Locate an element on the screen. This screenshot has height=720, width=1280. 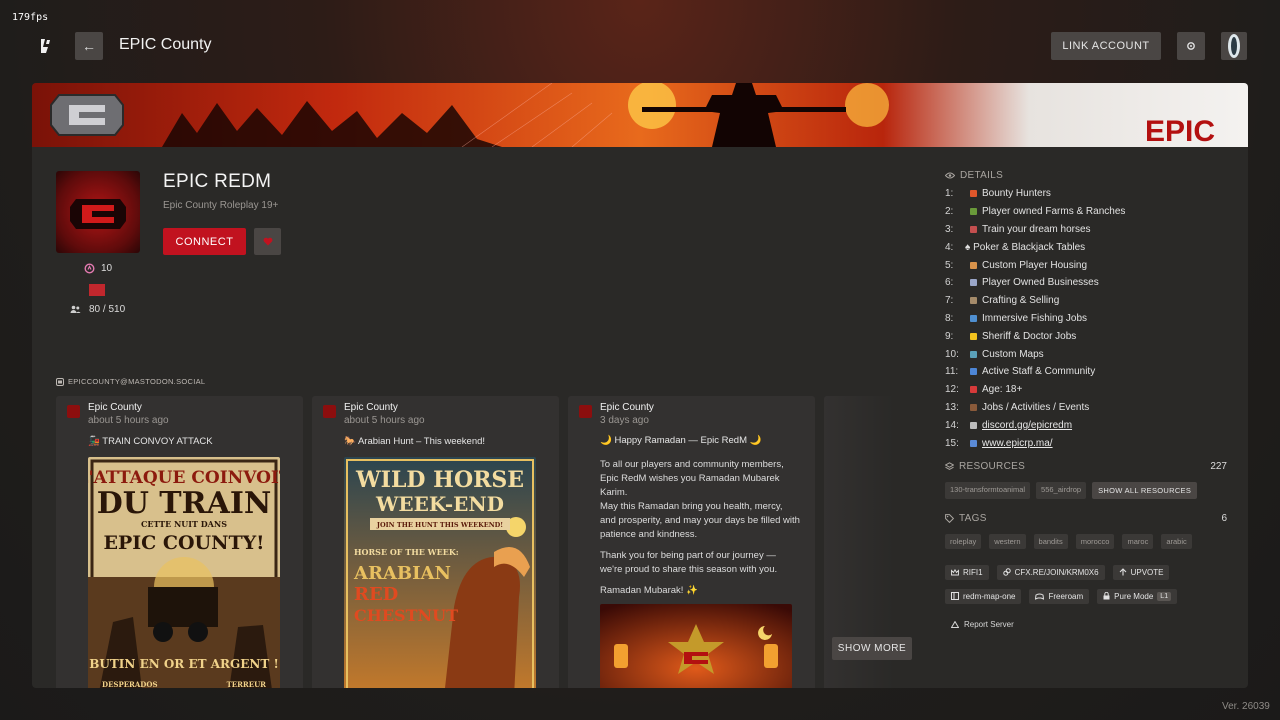
tag-chip: roleplay is located at coordinates (963, 541).